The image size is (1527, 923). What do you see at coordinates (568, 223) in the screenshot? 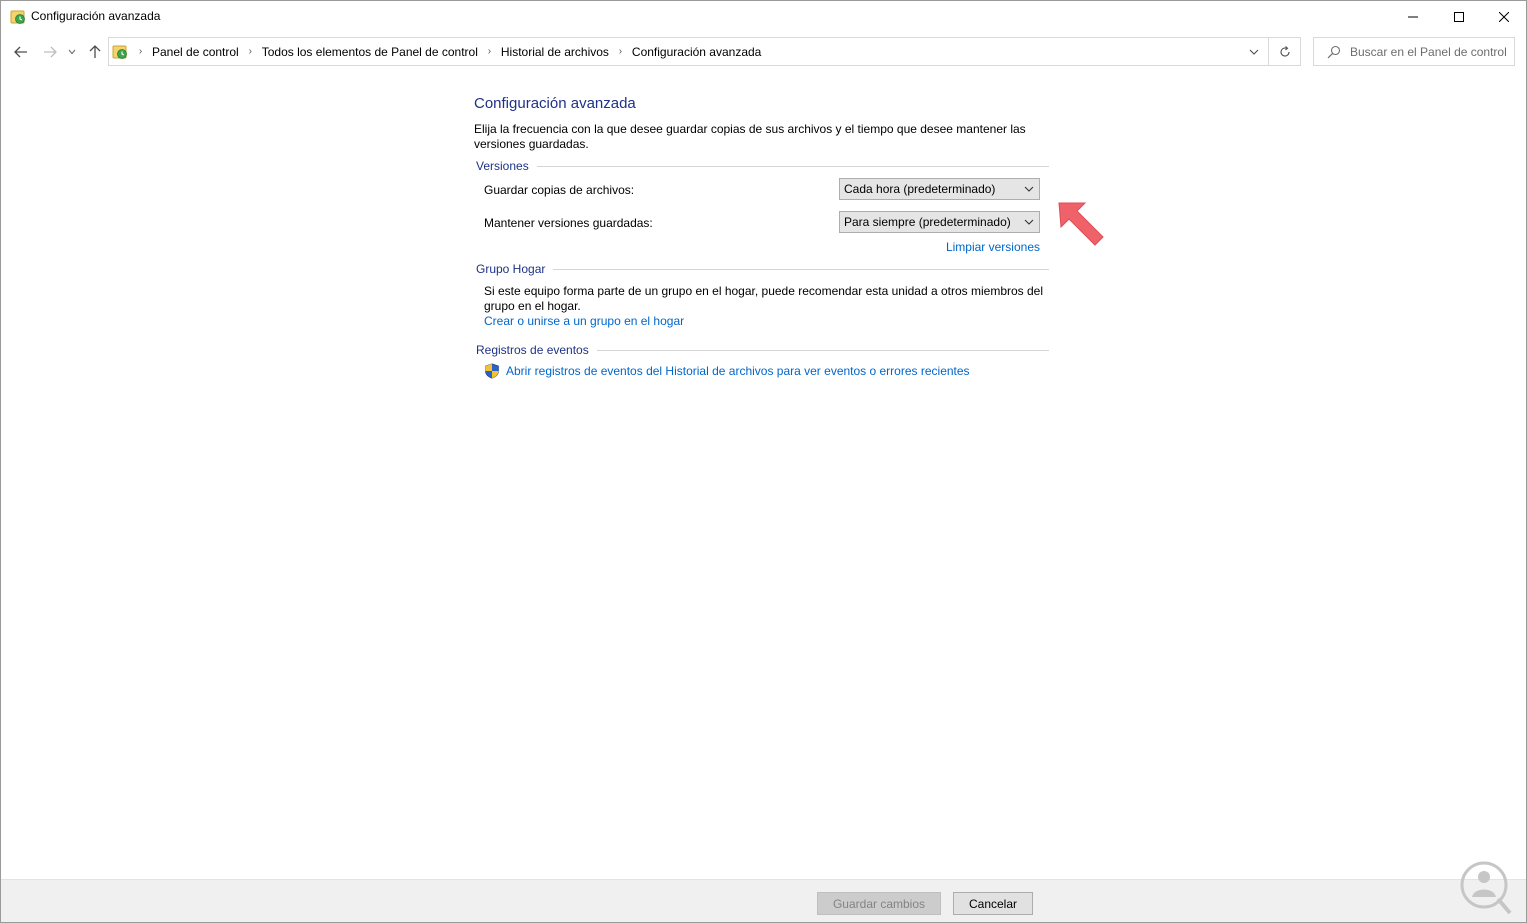
I see `keep-versions-label: Mantener versiones guardadas:` at bounding box center [568, 223].